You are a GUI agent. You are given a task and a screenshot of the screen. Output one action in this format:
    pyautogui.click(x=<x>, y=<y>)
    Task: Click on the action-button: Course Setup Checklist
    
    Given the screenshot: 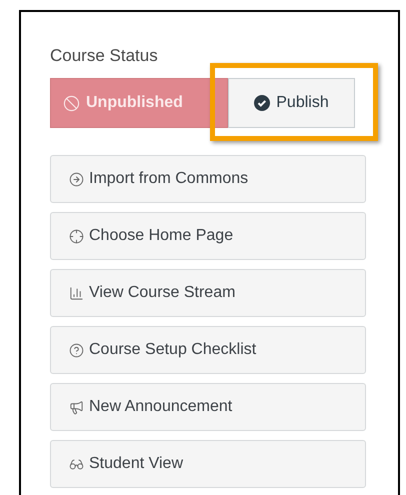 What is the action you would take?
    pyautogui.click(x=208, y=350)
    